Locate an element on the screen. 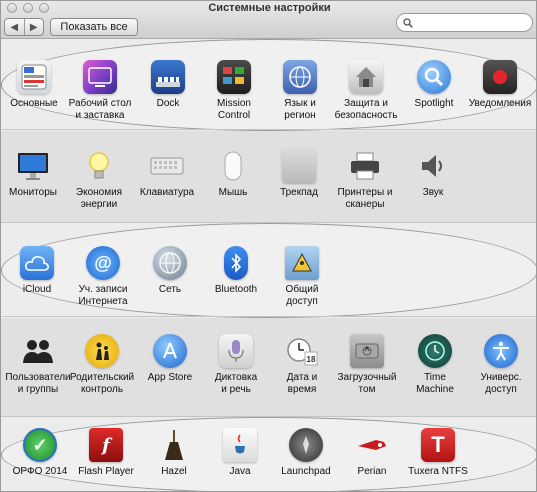 This screenshot has width=537, height=492. toolbar: Системные настройки ◀ ▶ Показать все is located at coordinates (268, 20).